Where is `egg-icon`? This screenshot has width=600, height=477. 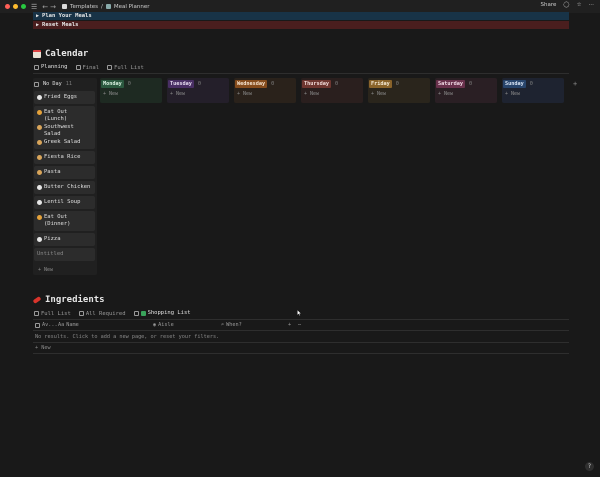
egg-icon is located at coordinates (39, 97).